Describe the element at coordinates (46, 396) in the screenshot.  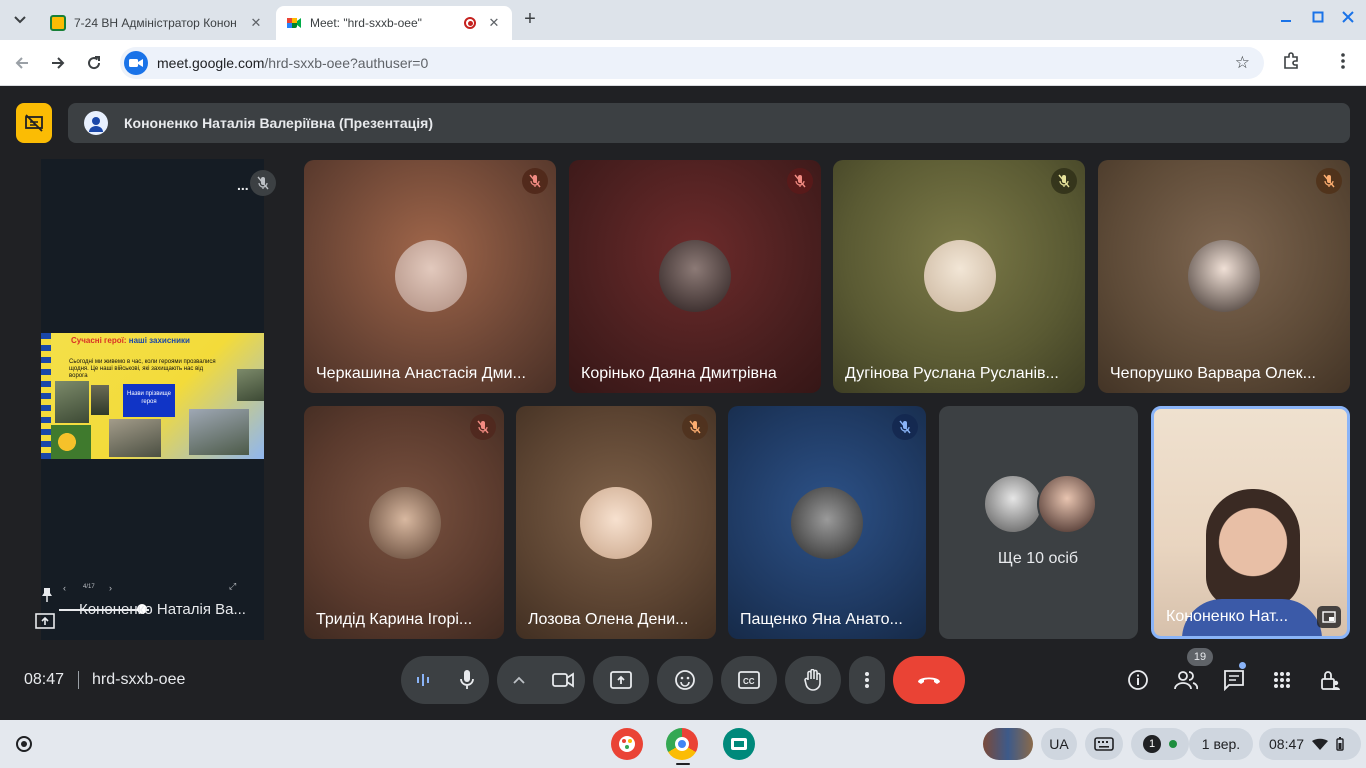
I see `ornament-band` at that location.